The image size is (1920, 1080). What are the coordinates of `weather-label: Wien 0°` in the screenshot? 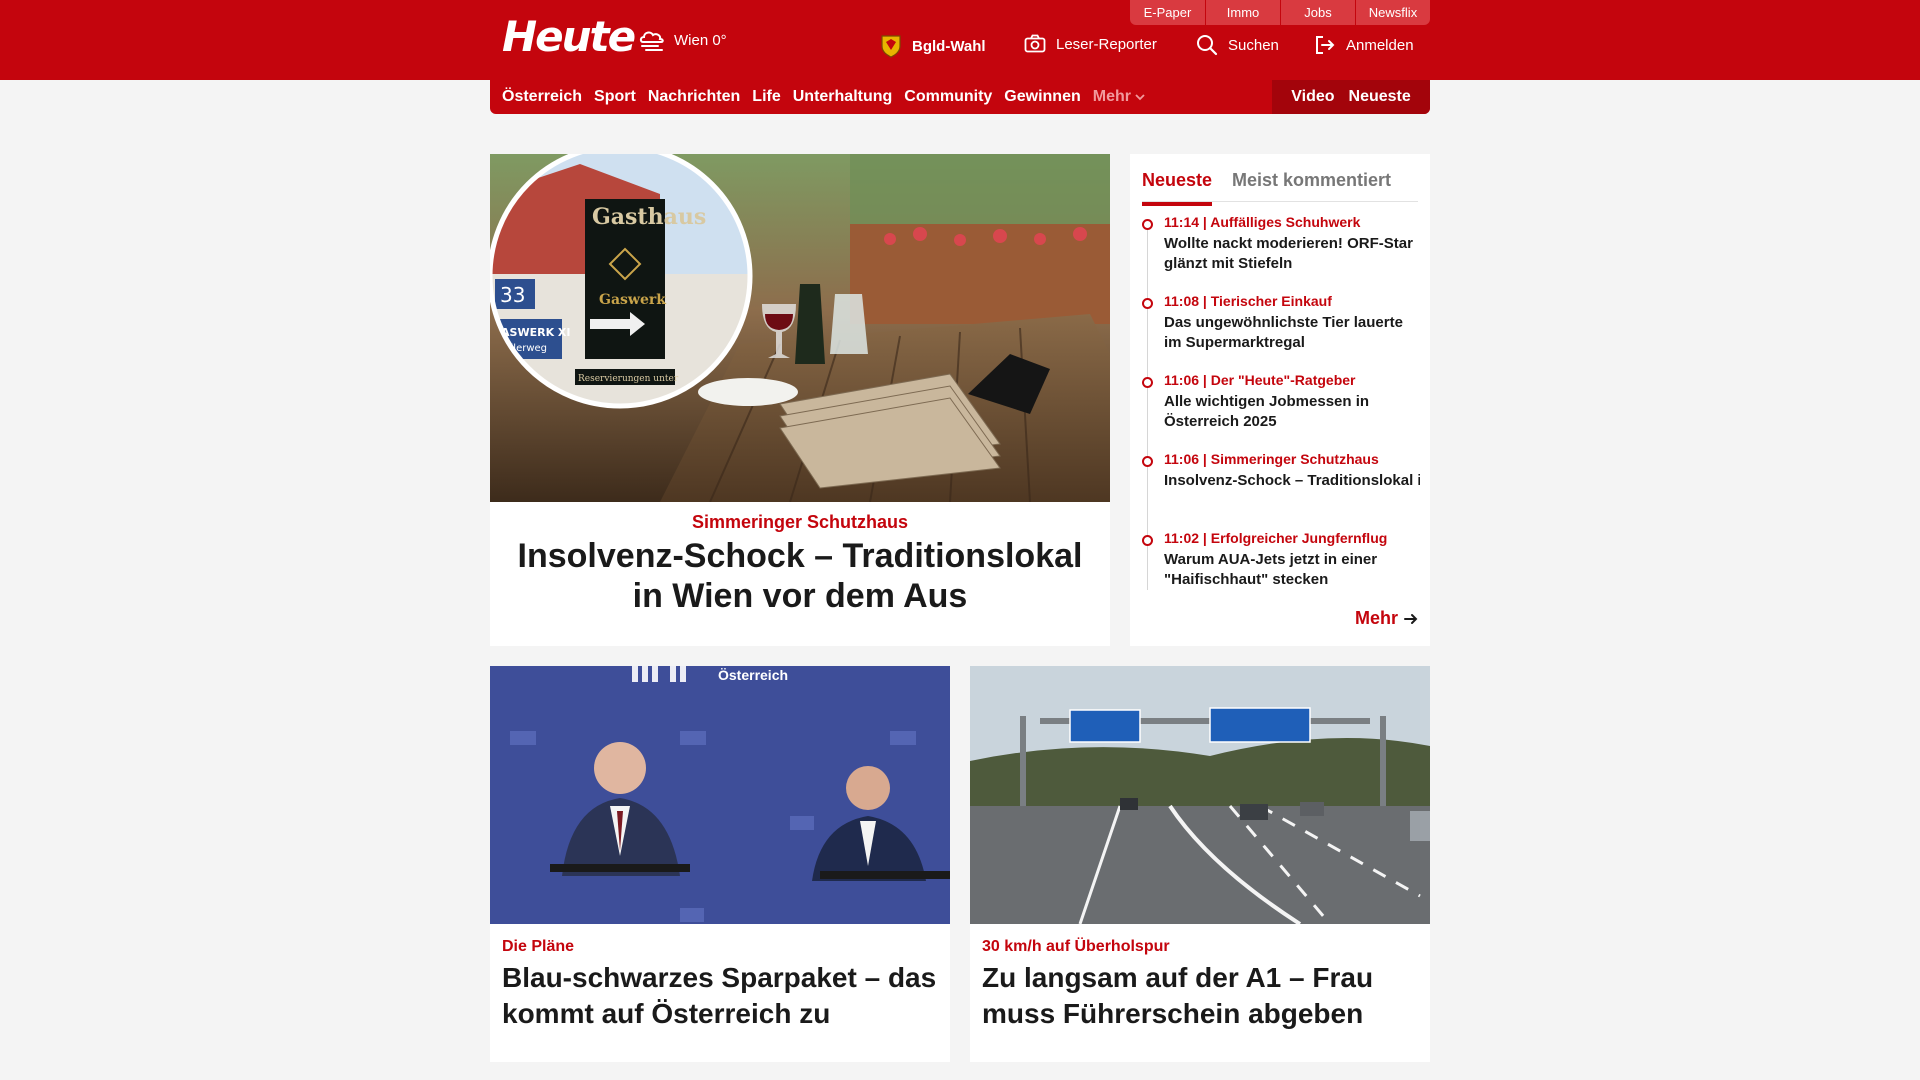 It's located at (700, 40).